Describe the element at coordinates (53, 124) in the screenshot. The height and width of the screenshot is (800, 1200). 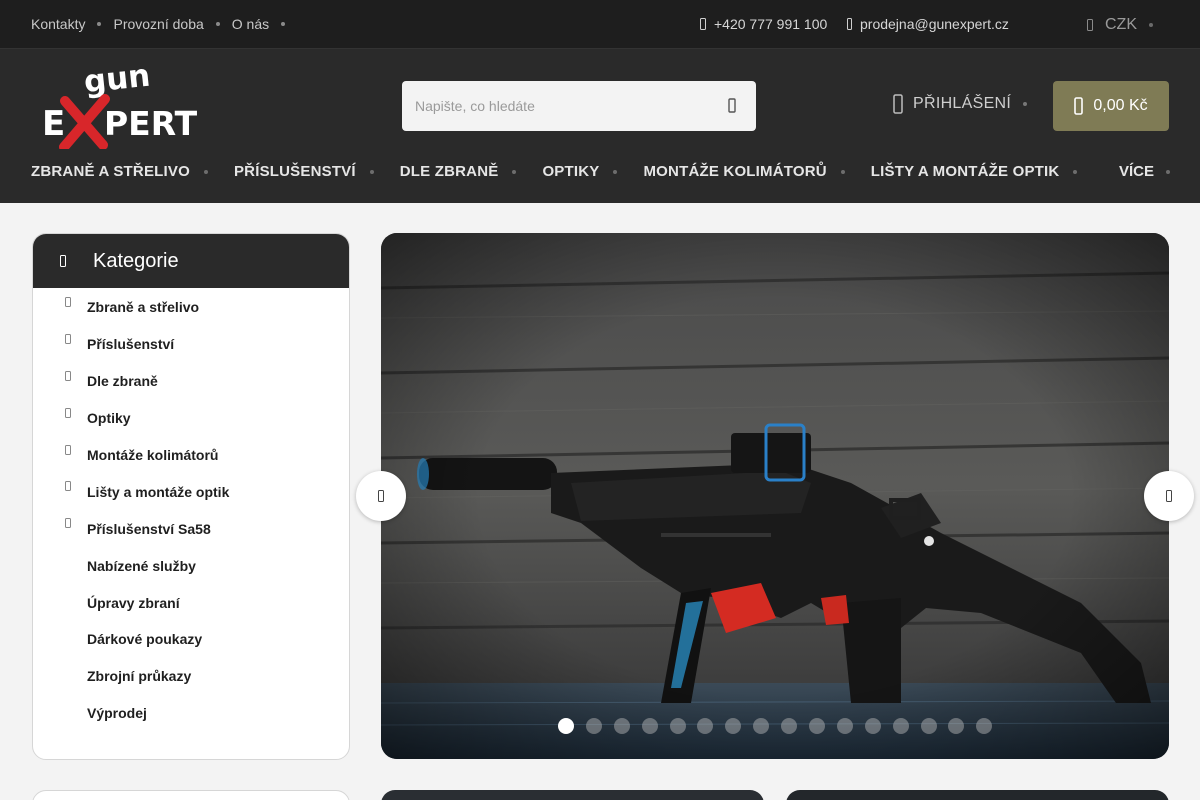
I see `svg-text: E` at that location.